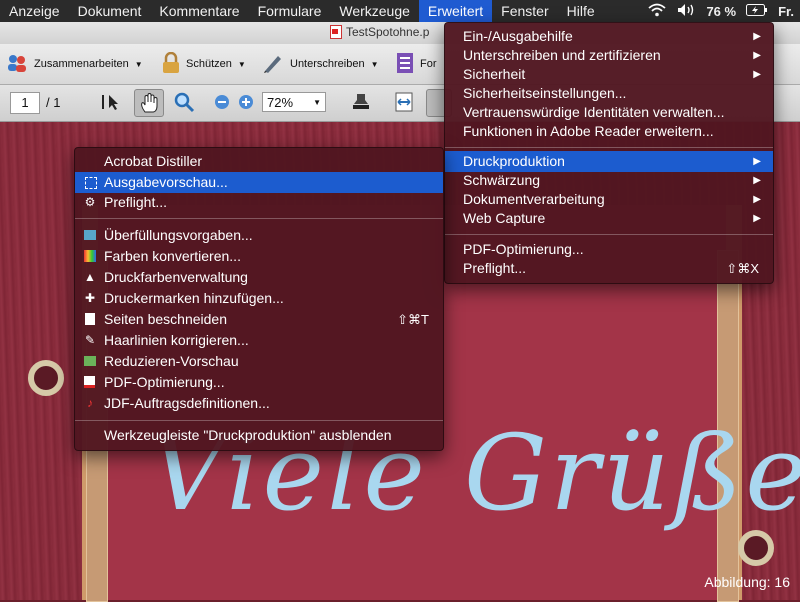 The image size is (800, 602). What do you see at coordinates (90, 319) in the screenshot?
I see `crop-pages-icon` at bounding box center [90, 319].